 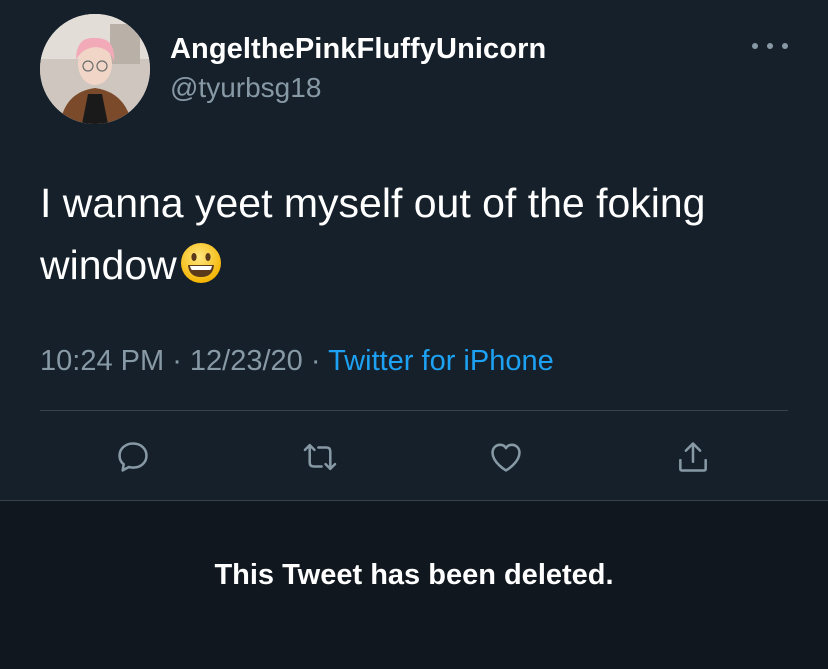 I want to click on tweet-time: 10:24 PM, so click(x=102, y=361).